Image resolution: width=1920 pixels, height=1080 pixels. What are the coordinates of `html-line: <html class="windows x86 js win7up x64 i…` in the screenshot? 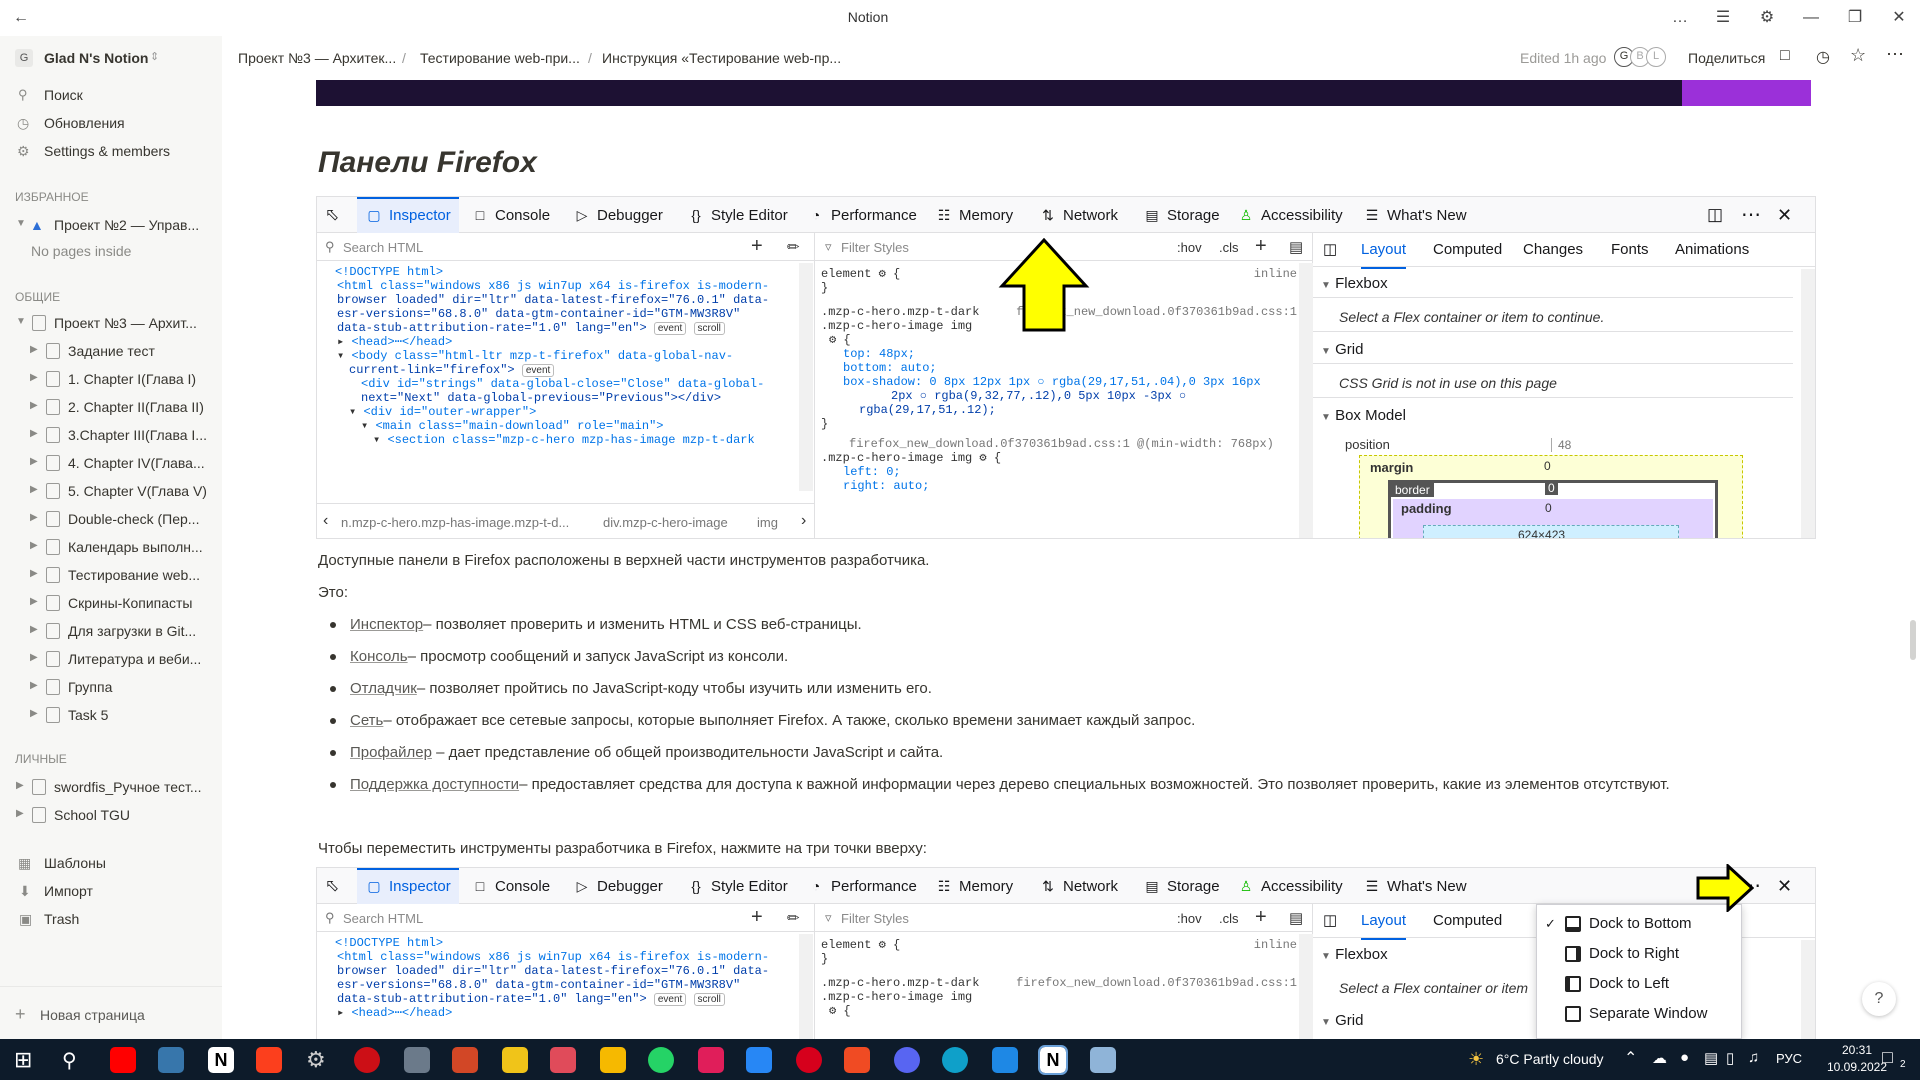 It's located at (566, 286).